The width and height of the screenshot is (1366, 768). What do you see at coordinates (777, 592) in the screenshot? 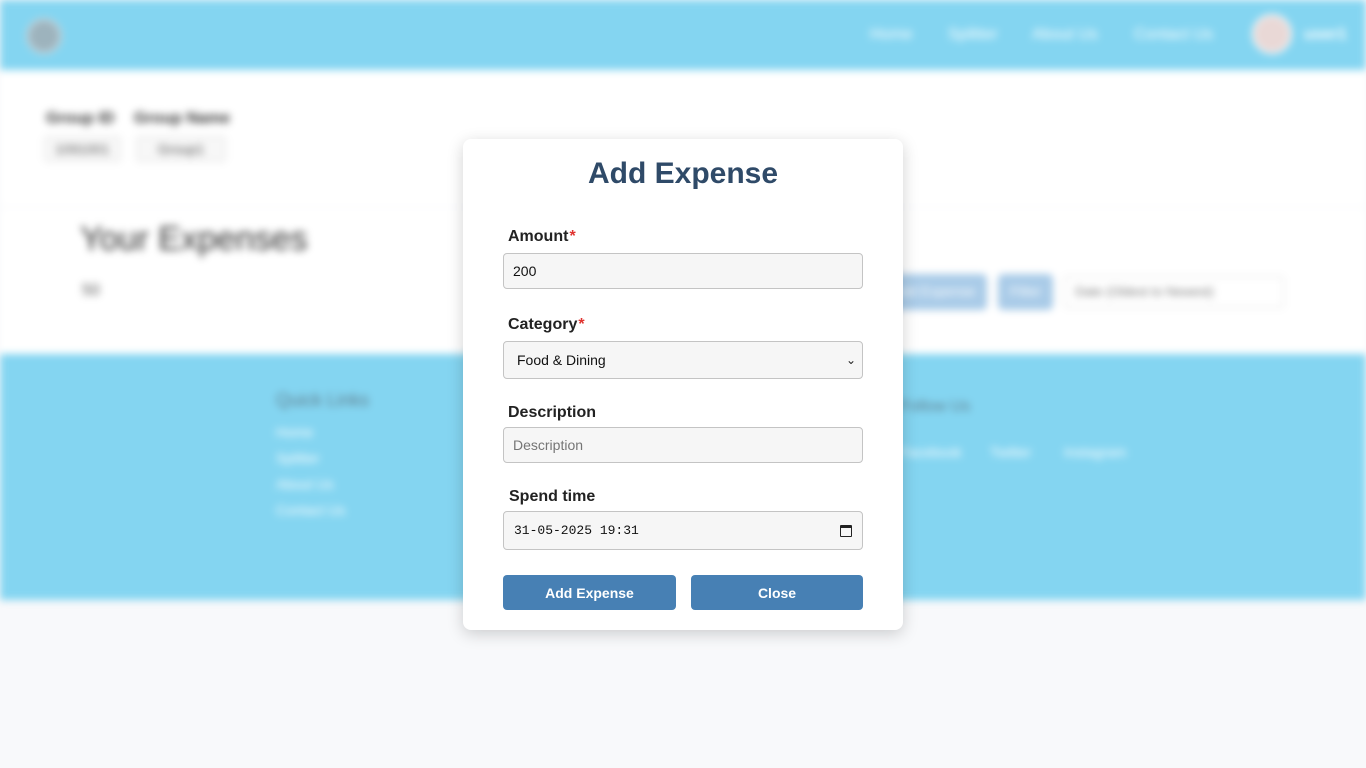
I see `close-button: Close` at bounding box center [777, 592].